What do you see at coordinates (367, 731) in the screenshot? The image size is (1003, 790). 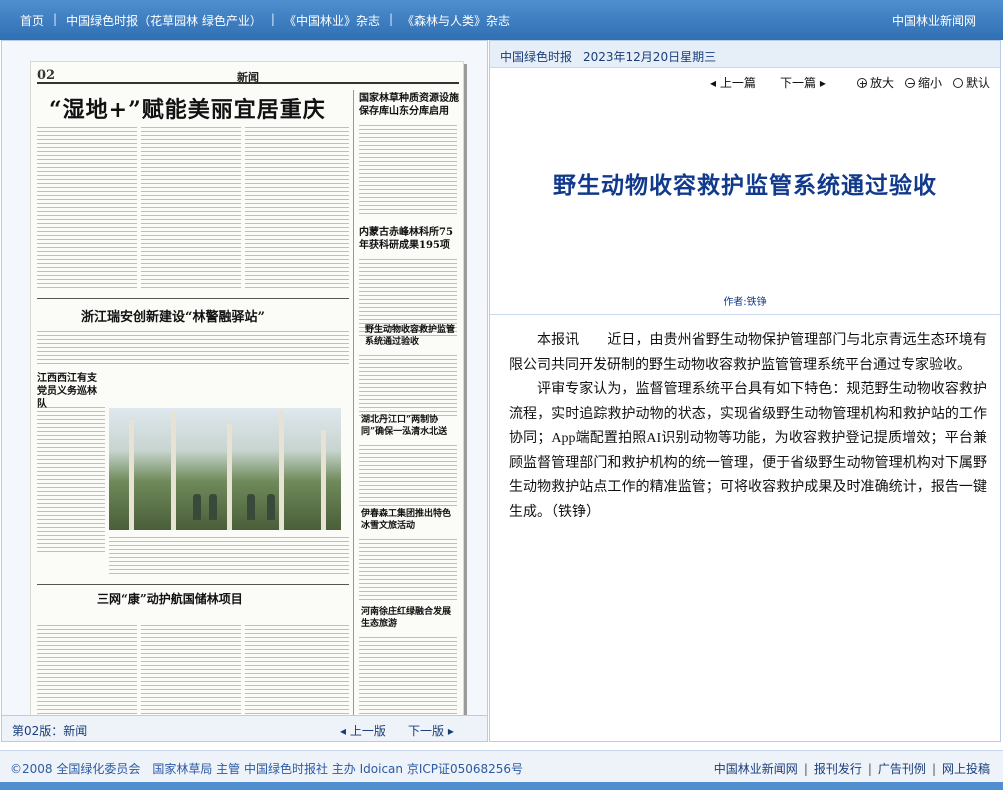 I see `previous-page-label: 上一版` at bounding box center [367, 731].